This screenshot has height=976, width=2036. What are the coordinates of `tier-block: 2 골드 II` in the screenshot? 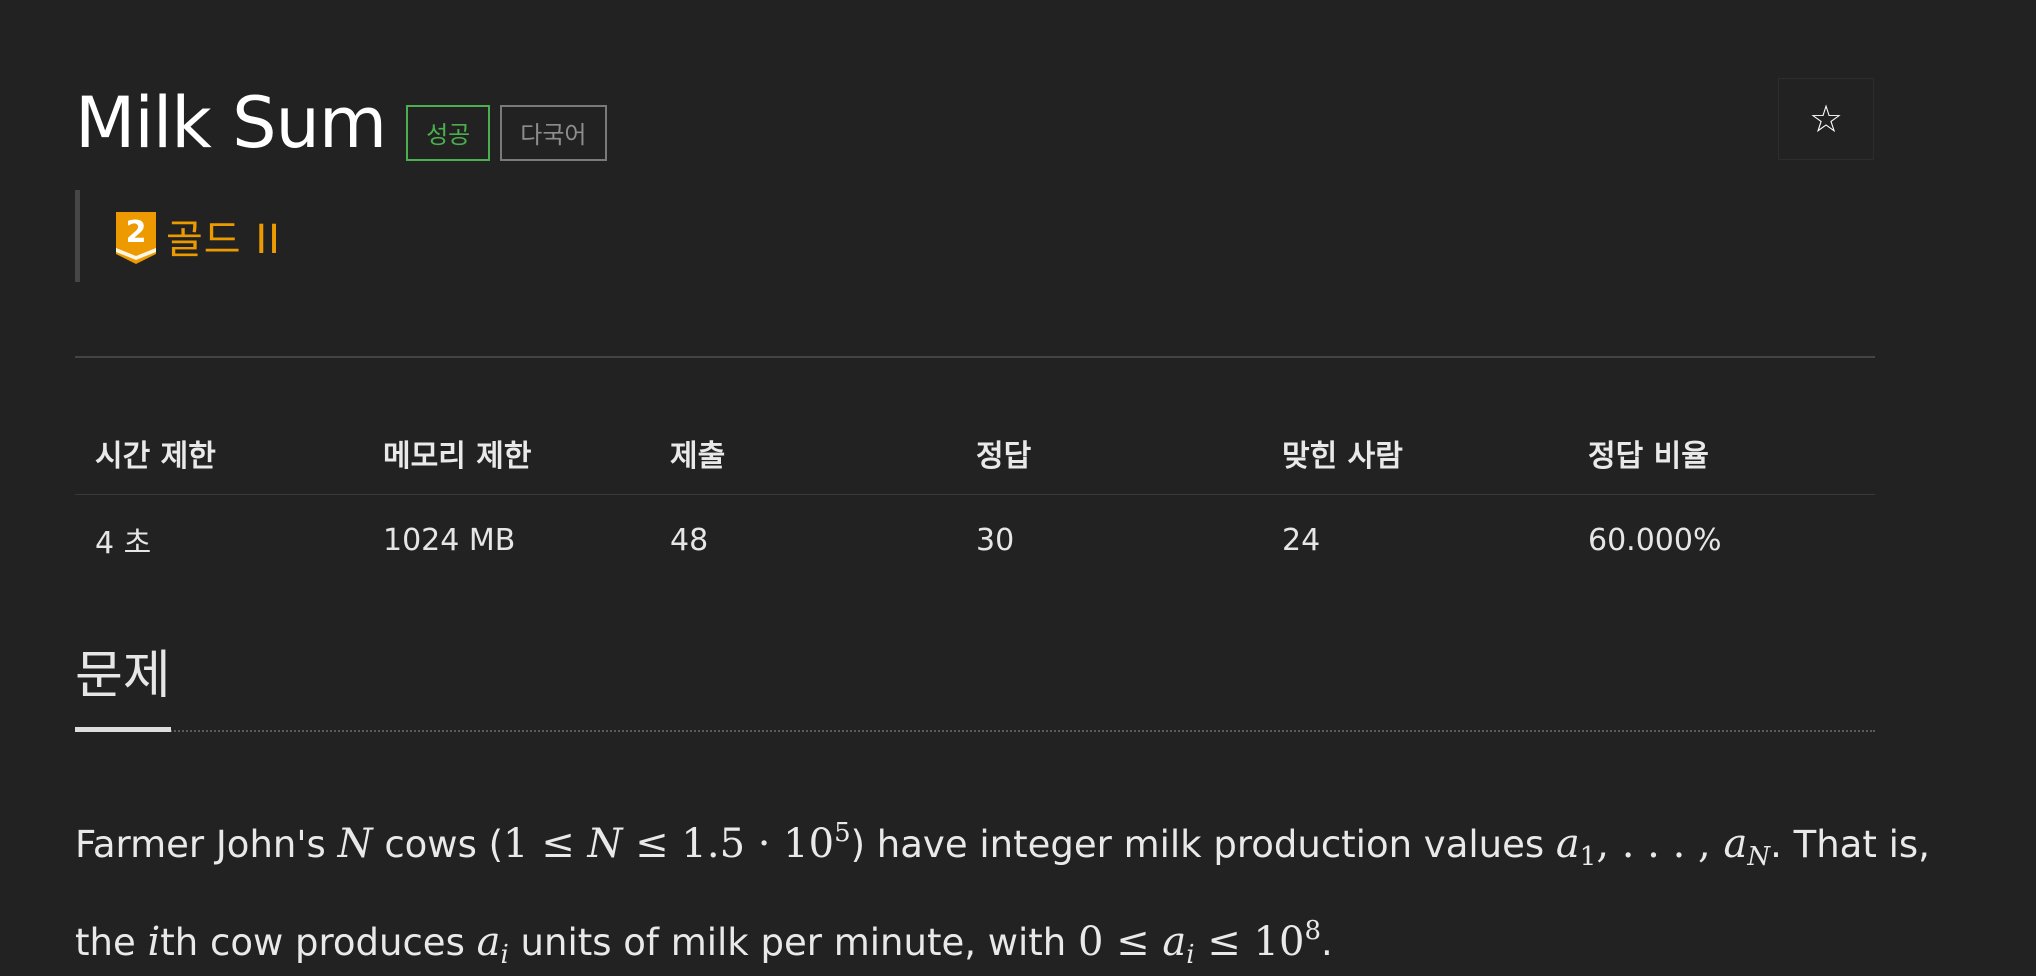 It's located at (178, 236).